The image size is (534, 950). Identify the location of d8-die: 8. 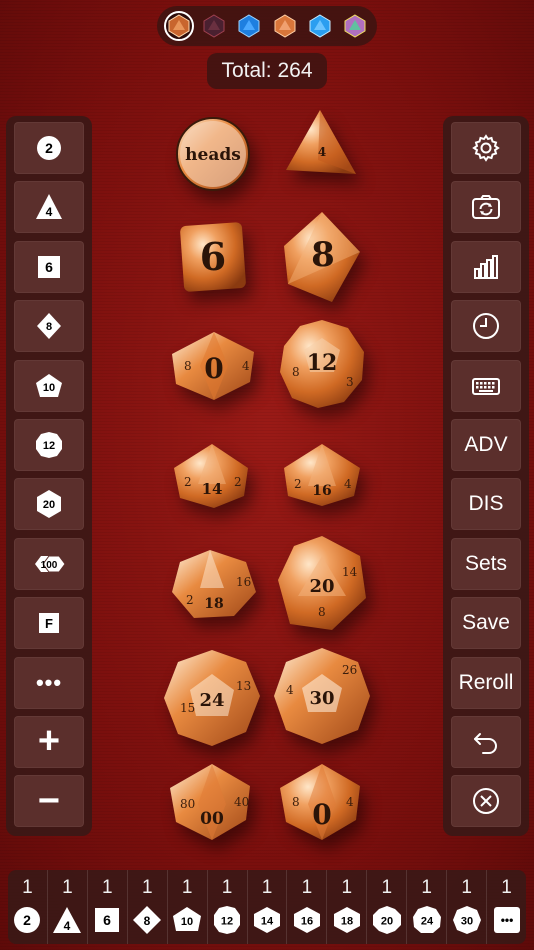
(322, 258).